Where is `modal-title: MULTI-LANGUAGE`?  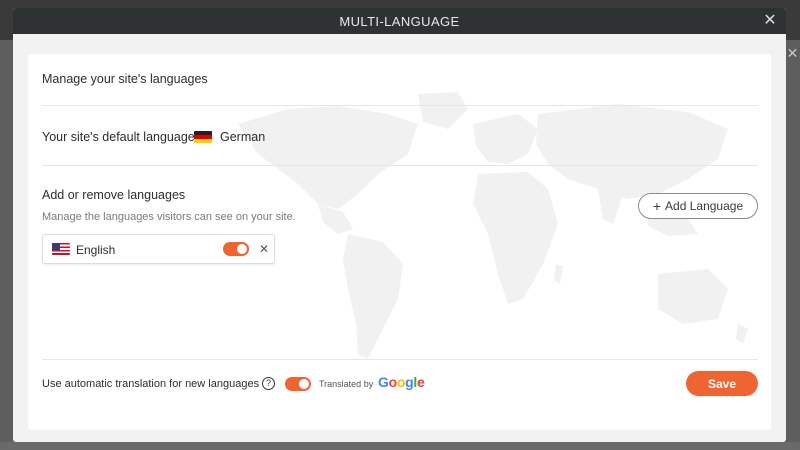
modal-title: MULTI-LANGUAGE is located at coordinates (399, 21).